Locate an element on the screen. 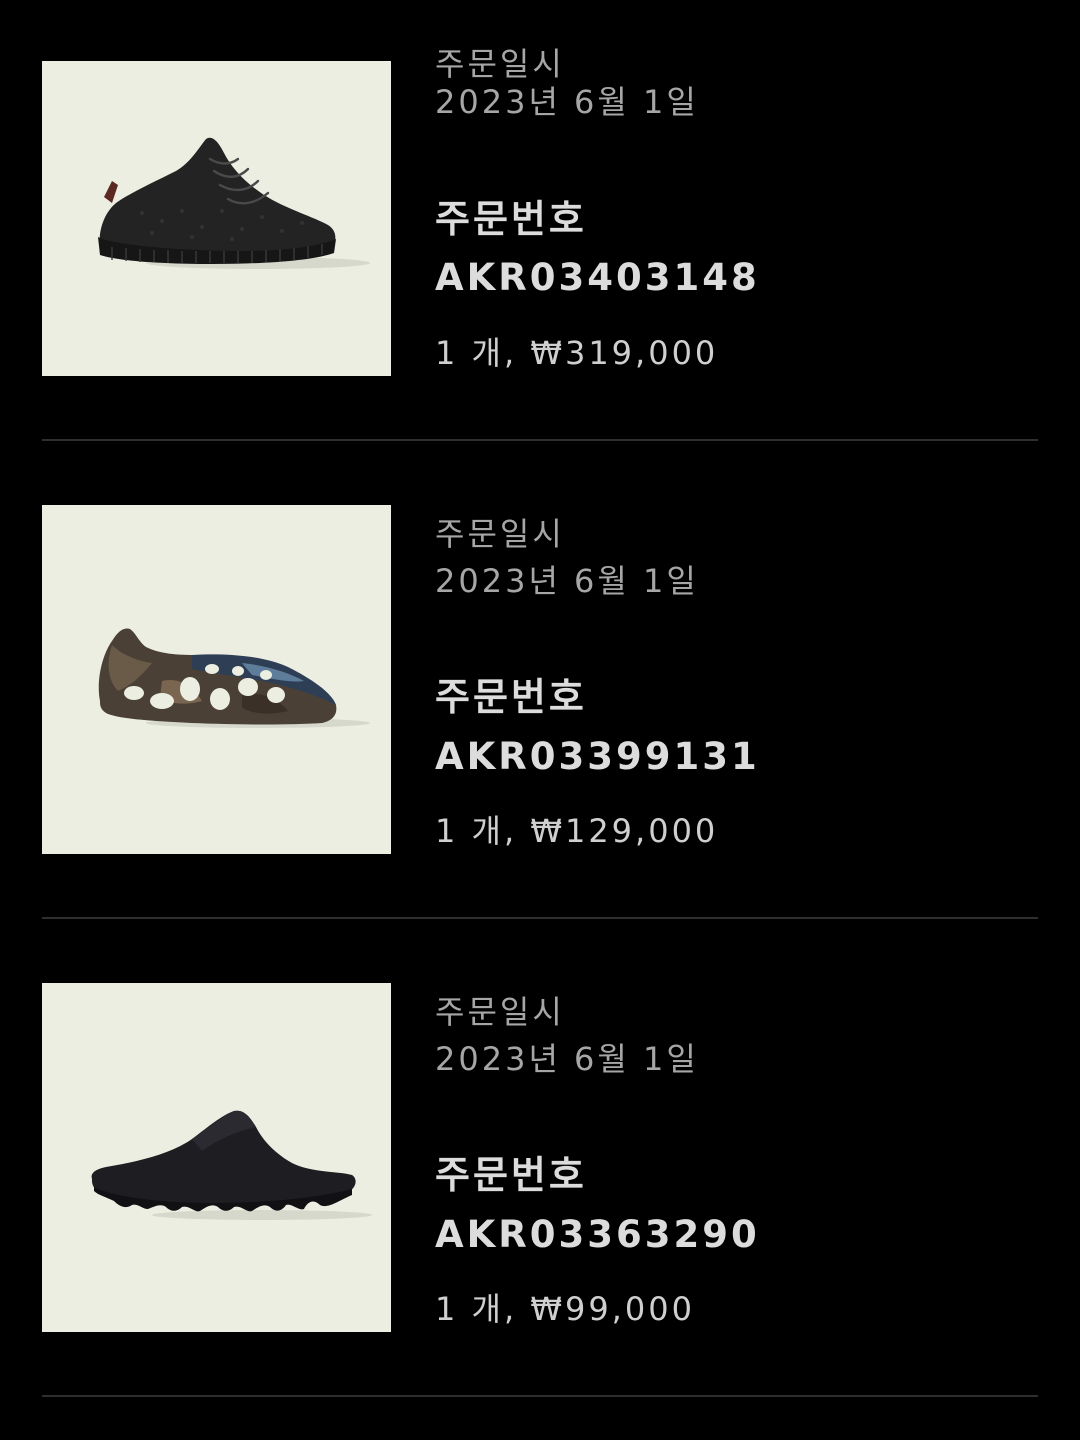 The height and width of the screenshot is (1440, 1080). foam-runner-icon is located at coordinates (234, 678).